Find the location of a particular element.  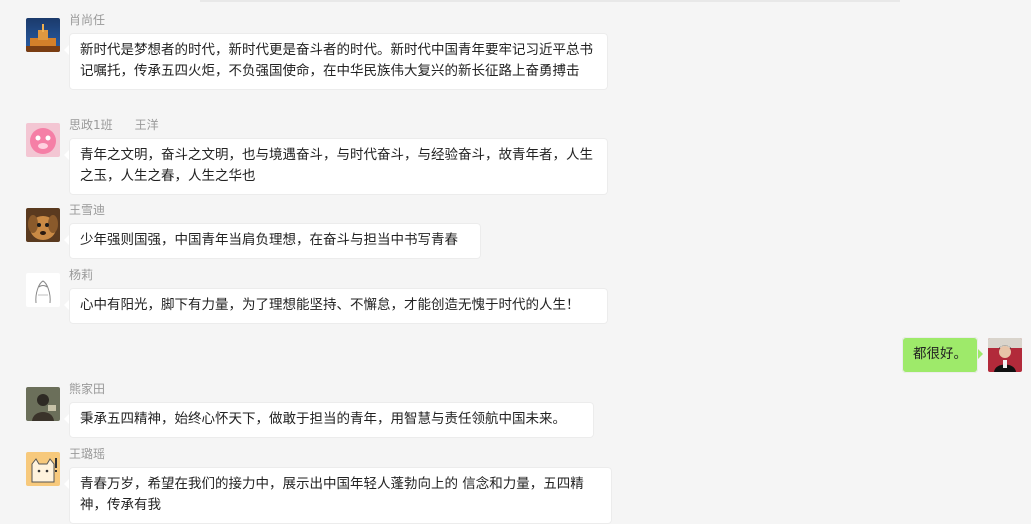

pink-cartoon-avatar is located at coordinates (43, 140).